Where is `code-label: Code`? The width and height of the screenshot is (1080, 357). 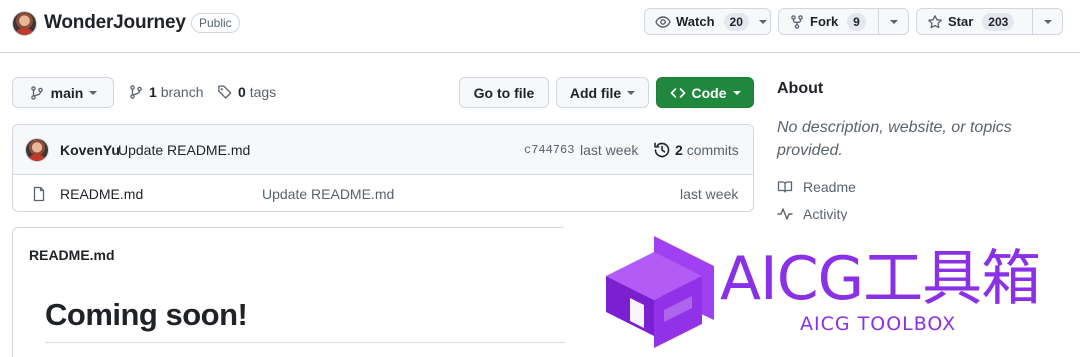 code-label: Code is located at coordinates (709, 92).